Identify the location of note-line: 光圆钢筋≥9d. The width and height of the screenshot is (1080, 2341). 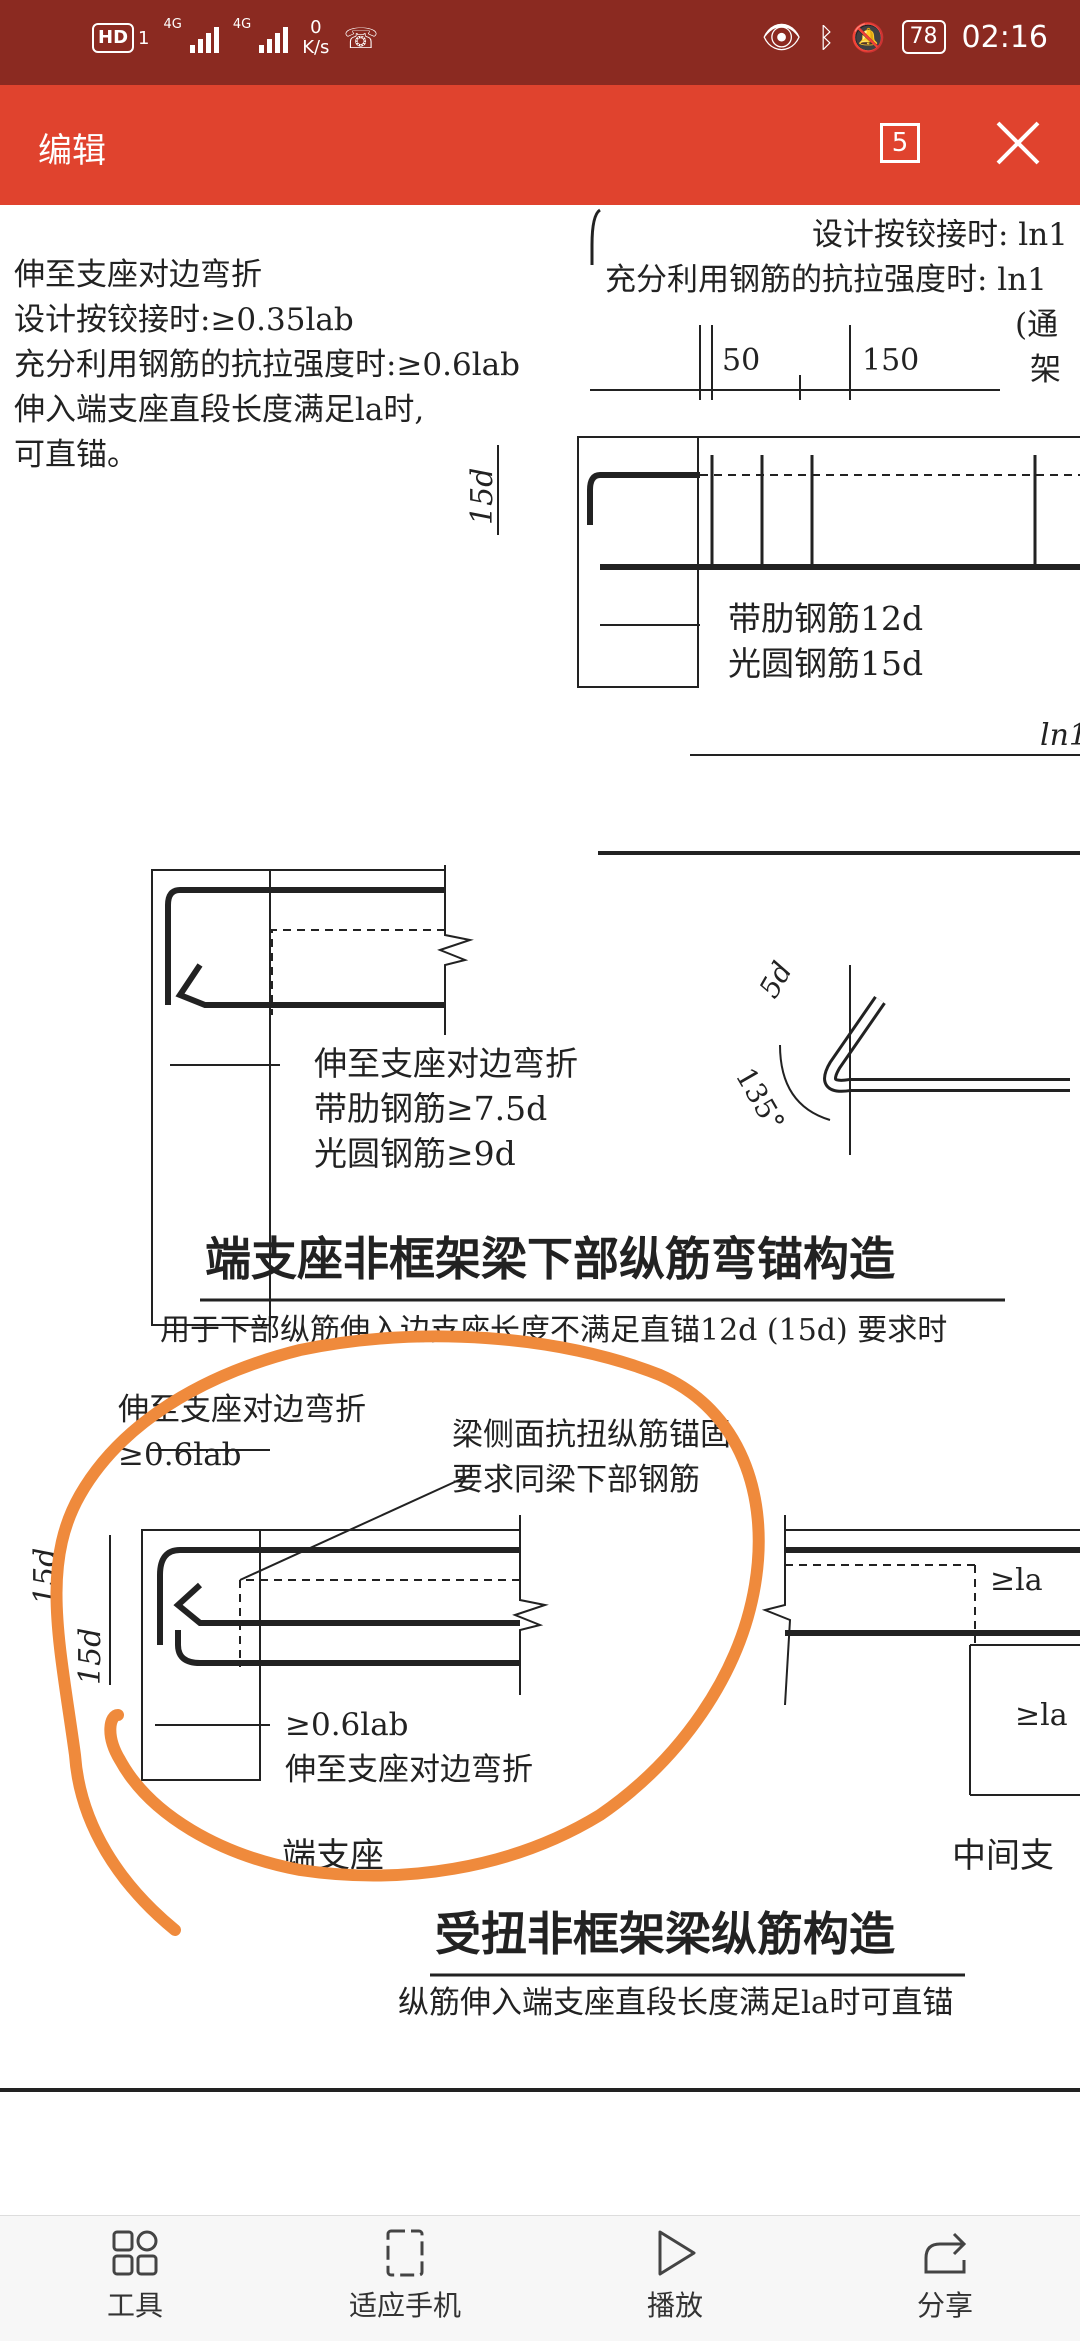
(415, 1153).